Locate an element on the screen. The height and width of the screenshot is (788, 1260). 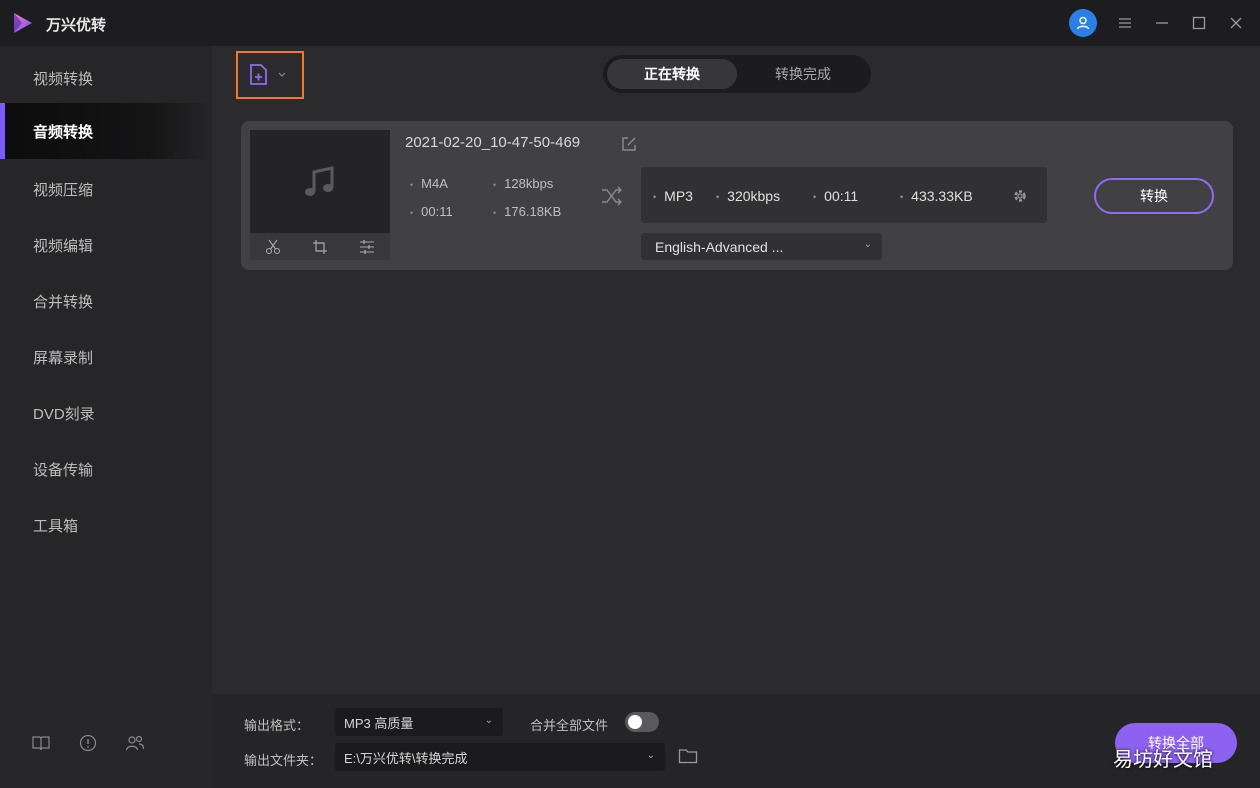
source-bitrate: 128kbps is located at coordinates (523, 183).